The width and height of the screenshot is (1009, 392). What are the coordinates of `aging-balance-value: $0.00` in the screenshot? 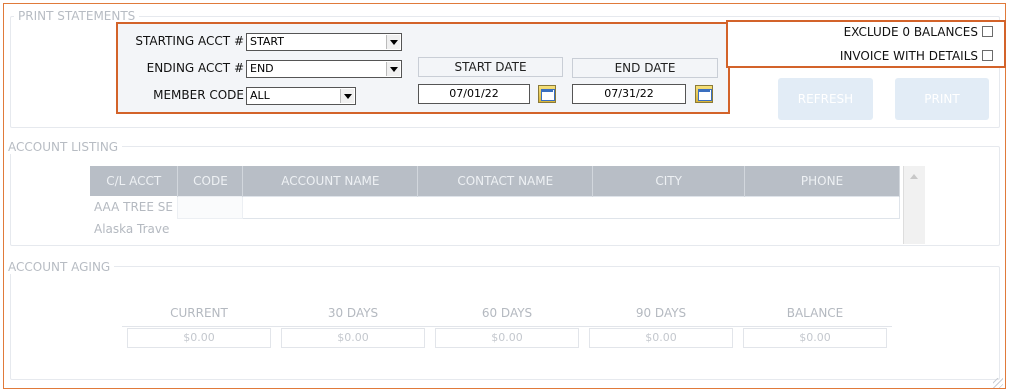 It's located at (815, 337).